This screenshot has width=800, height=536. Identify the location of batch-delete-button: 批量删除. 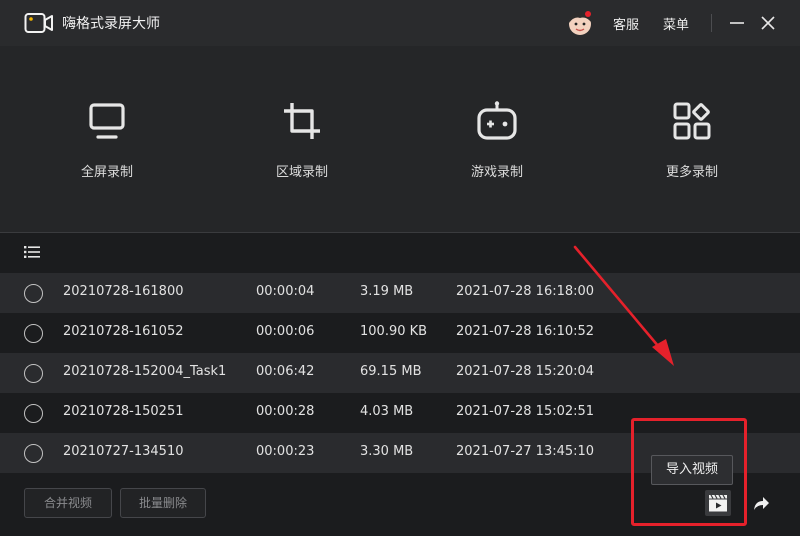
(163, 503).